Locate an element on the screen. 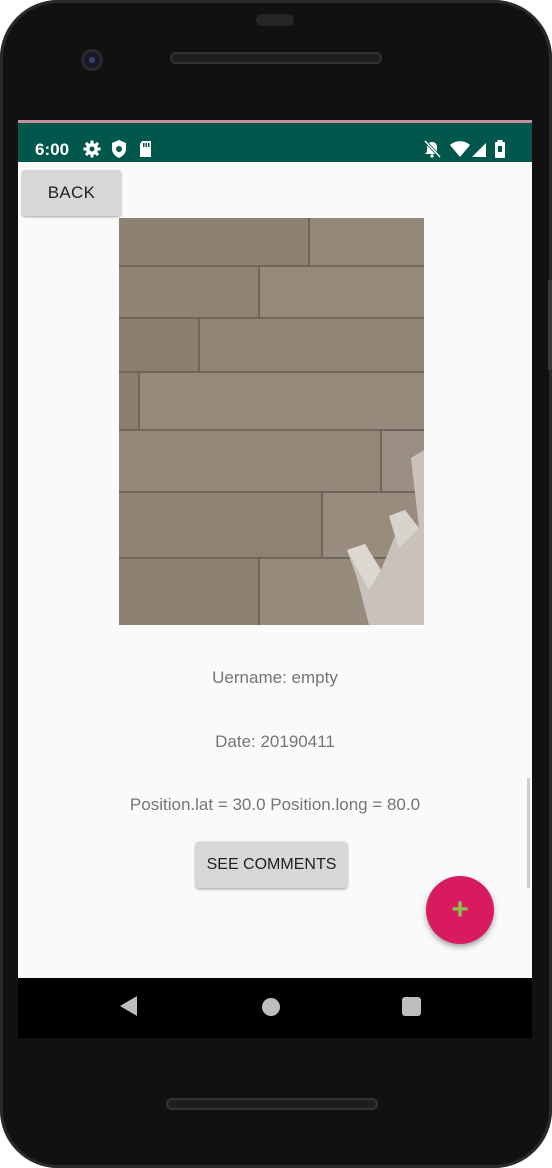 The width and height of the screenshot is (552, 1168). username-label: Uername: empty is located at coordinates (275, 677).